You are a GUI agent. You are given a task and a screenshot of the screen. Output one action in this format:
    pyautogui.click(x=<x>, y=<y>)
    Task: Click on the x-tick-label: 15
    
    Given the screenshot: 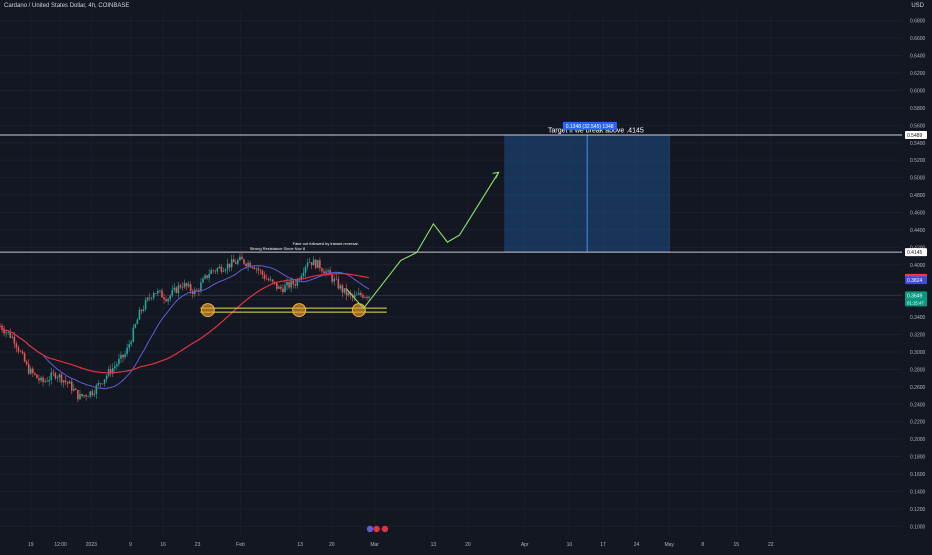 What is the action you would take?
    pyautogui.click(x=736, y=545)
    